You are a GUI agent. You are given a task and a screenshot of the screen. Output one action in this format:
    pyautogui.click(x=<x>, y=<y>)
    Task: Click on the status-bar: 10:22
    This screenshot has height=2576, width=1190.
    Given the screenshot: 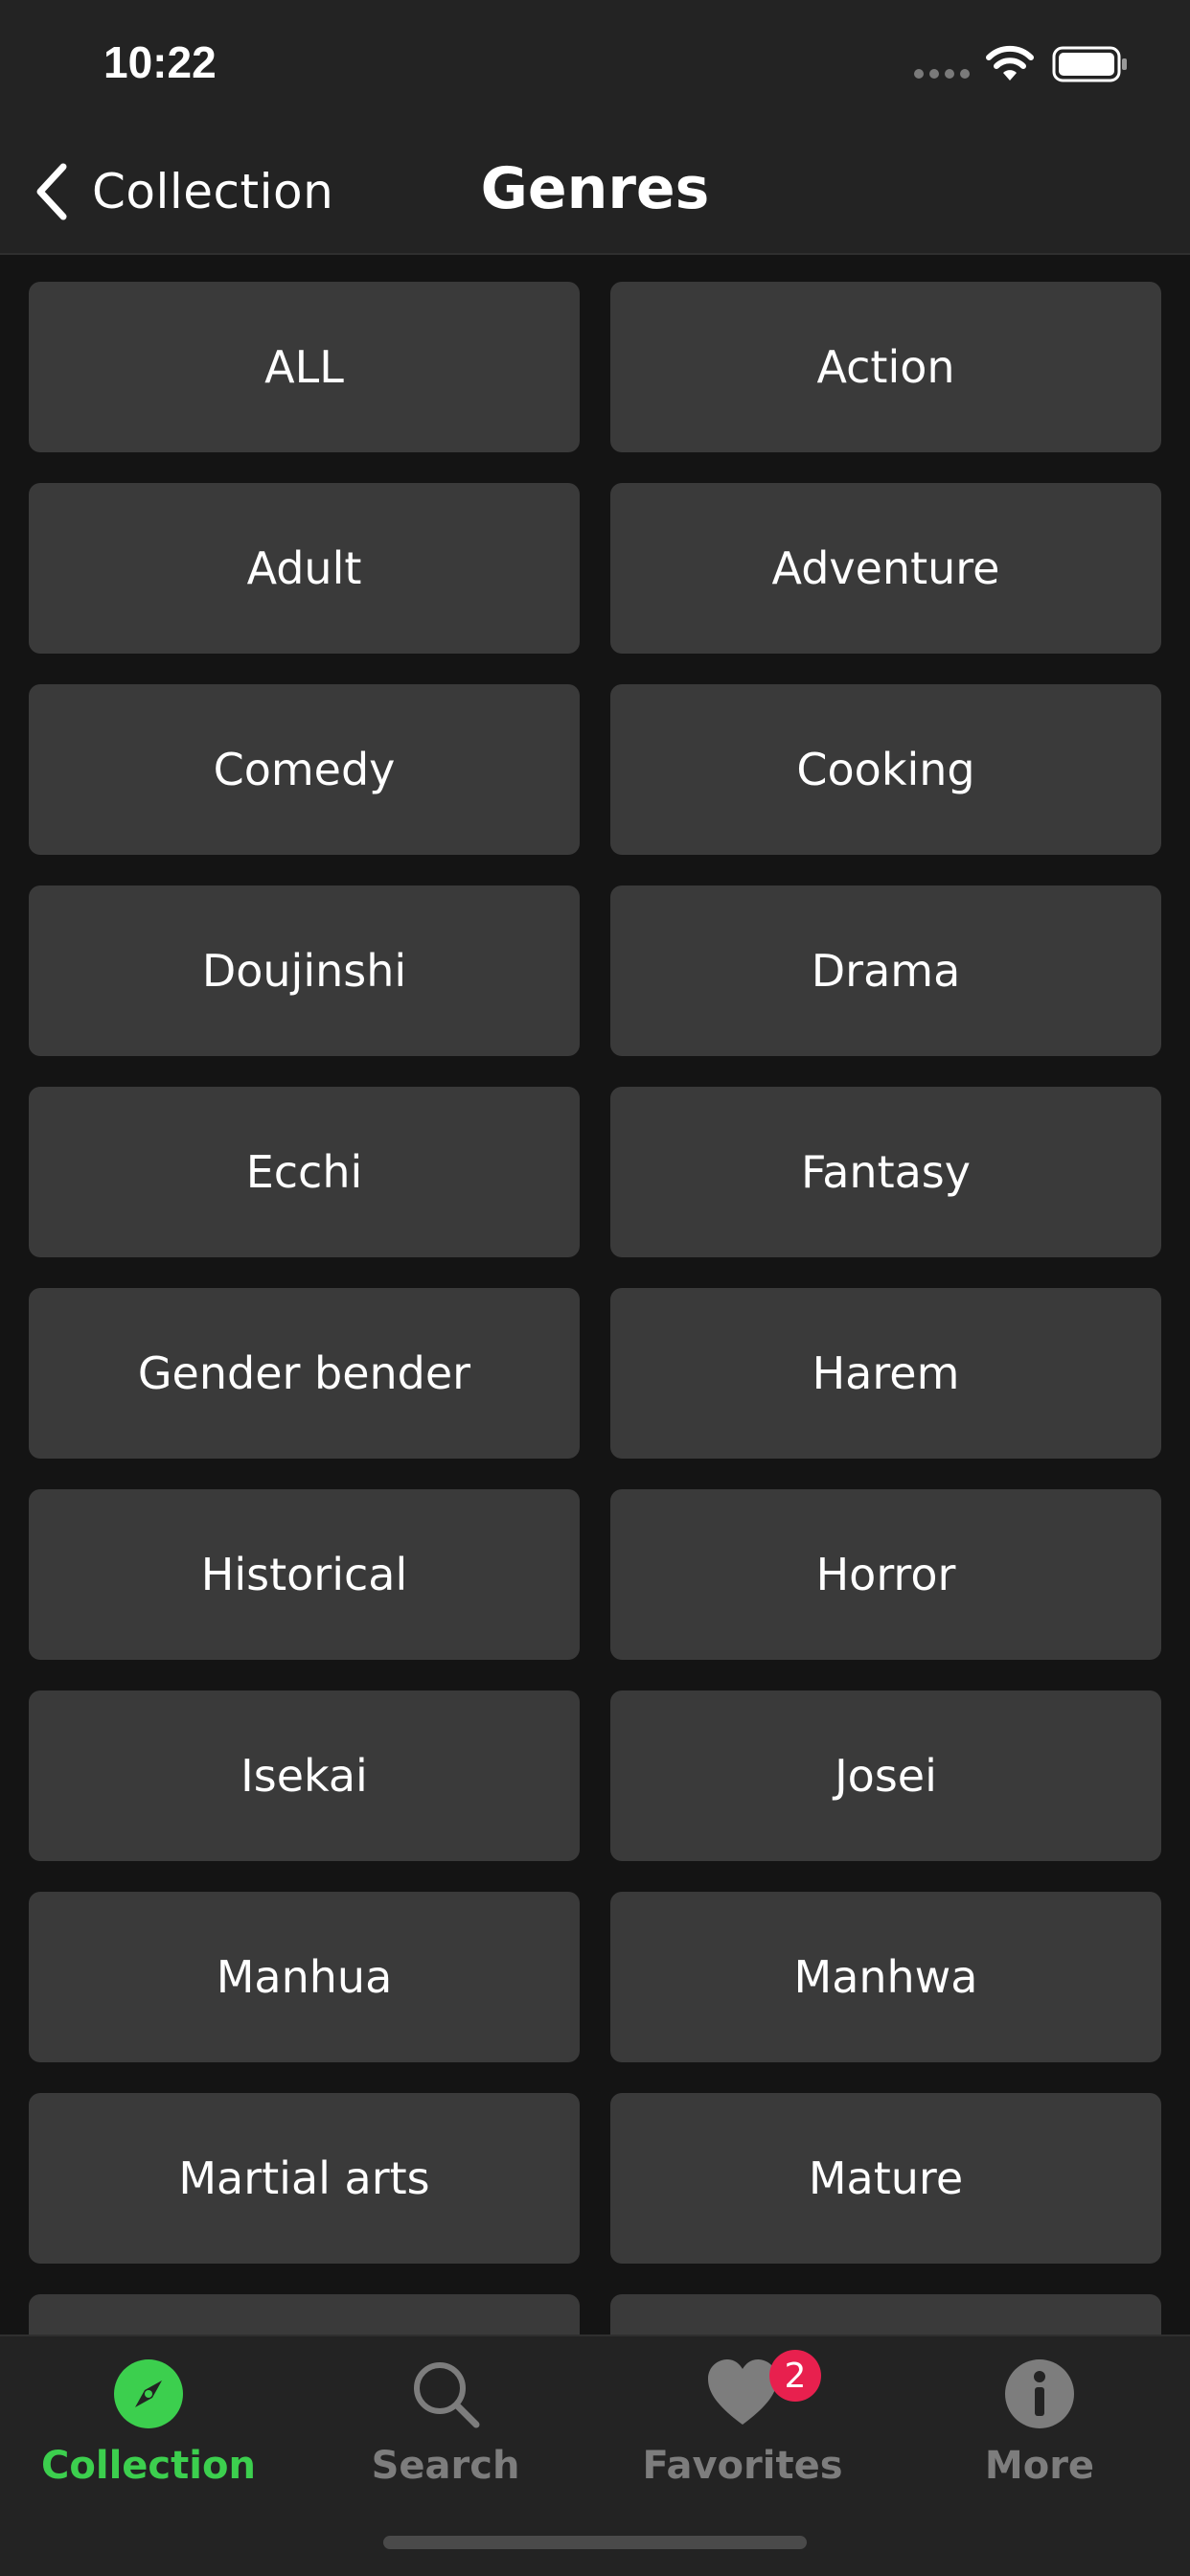 What is the action you would take?
    pyautogui.click(x=595, y=67)
    